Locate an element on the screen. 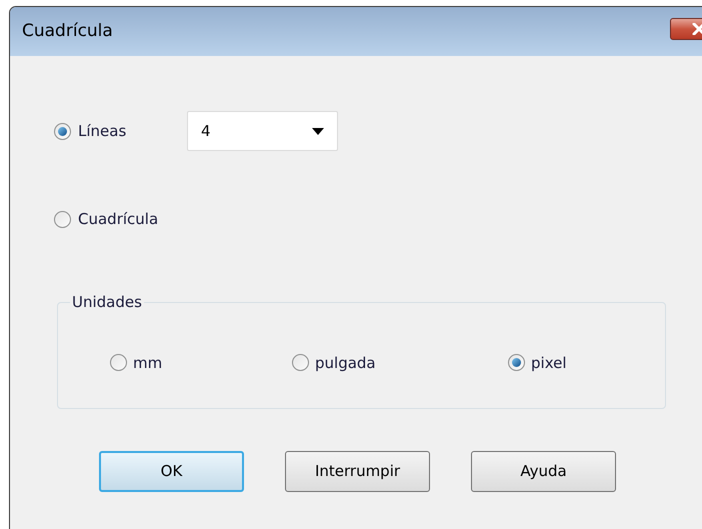 This screenshot has height=529, width=702. caret-icon is located at coordinates (318, 131).